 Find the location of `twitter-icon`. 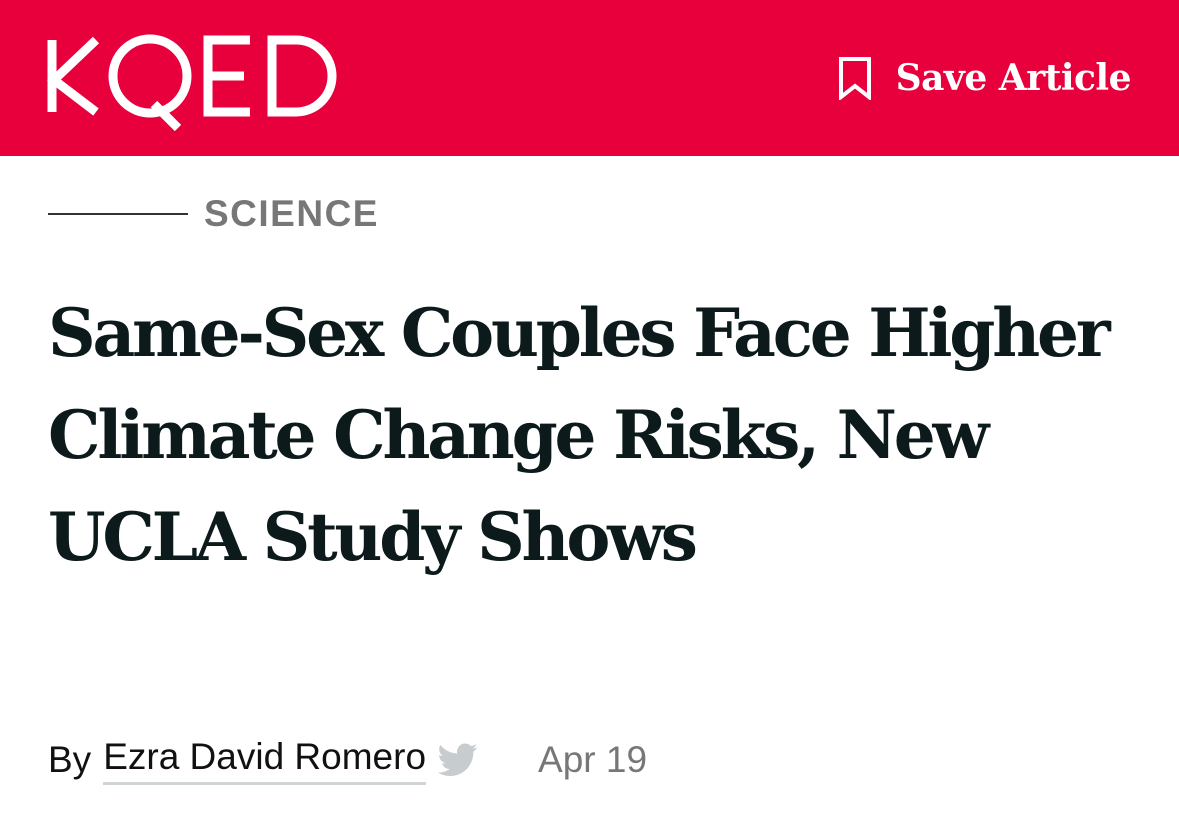

twitter-icon is located at coordinates (458, 760).